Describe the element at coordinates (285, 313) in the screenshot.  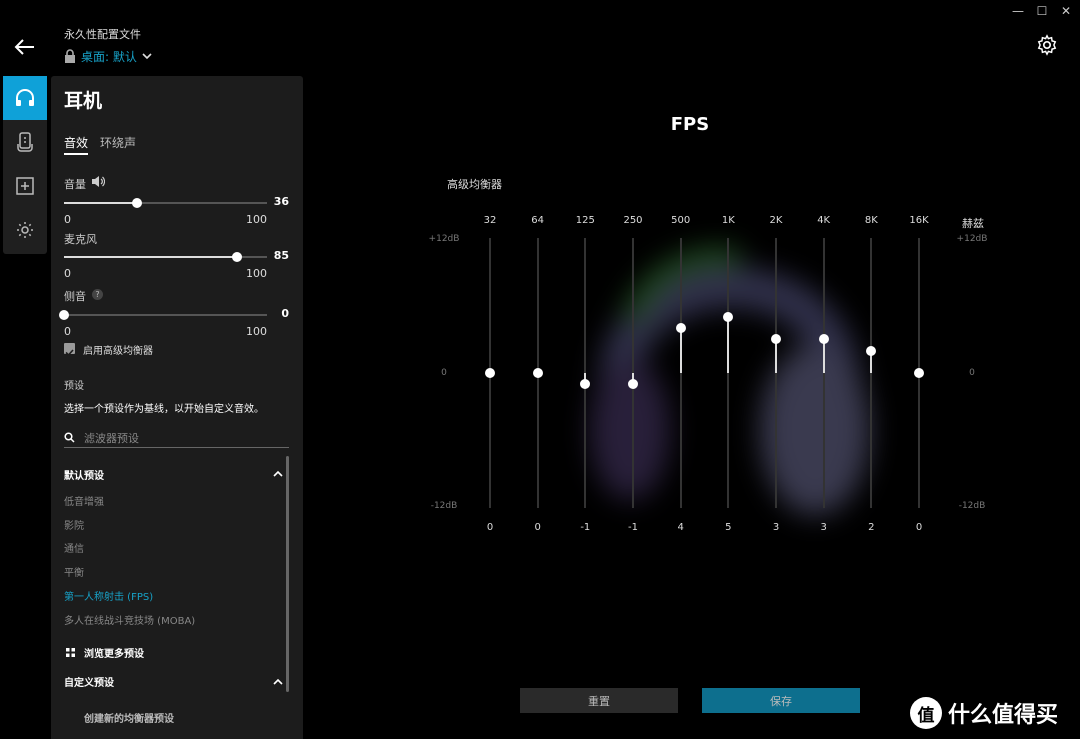
I see `sidetone-value: 0` at that location.